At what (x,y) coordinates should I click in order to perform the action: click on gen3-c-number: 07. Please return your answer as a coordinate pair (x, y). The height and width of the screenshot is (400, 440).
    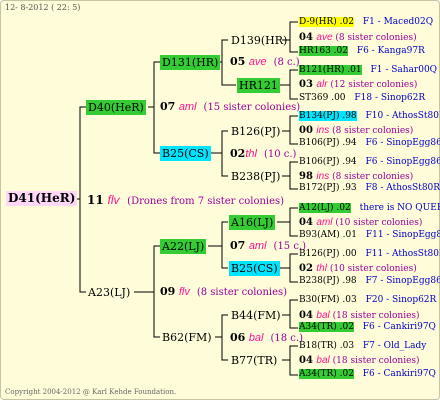
    Looking at the image, I should click on (238, 245).